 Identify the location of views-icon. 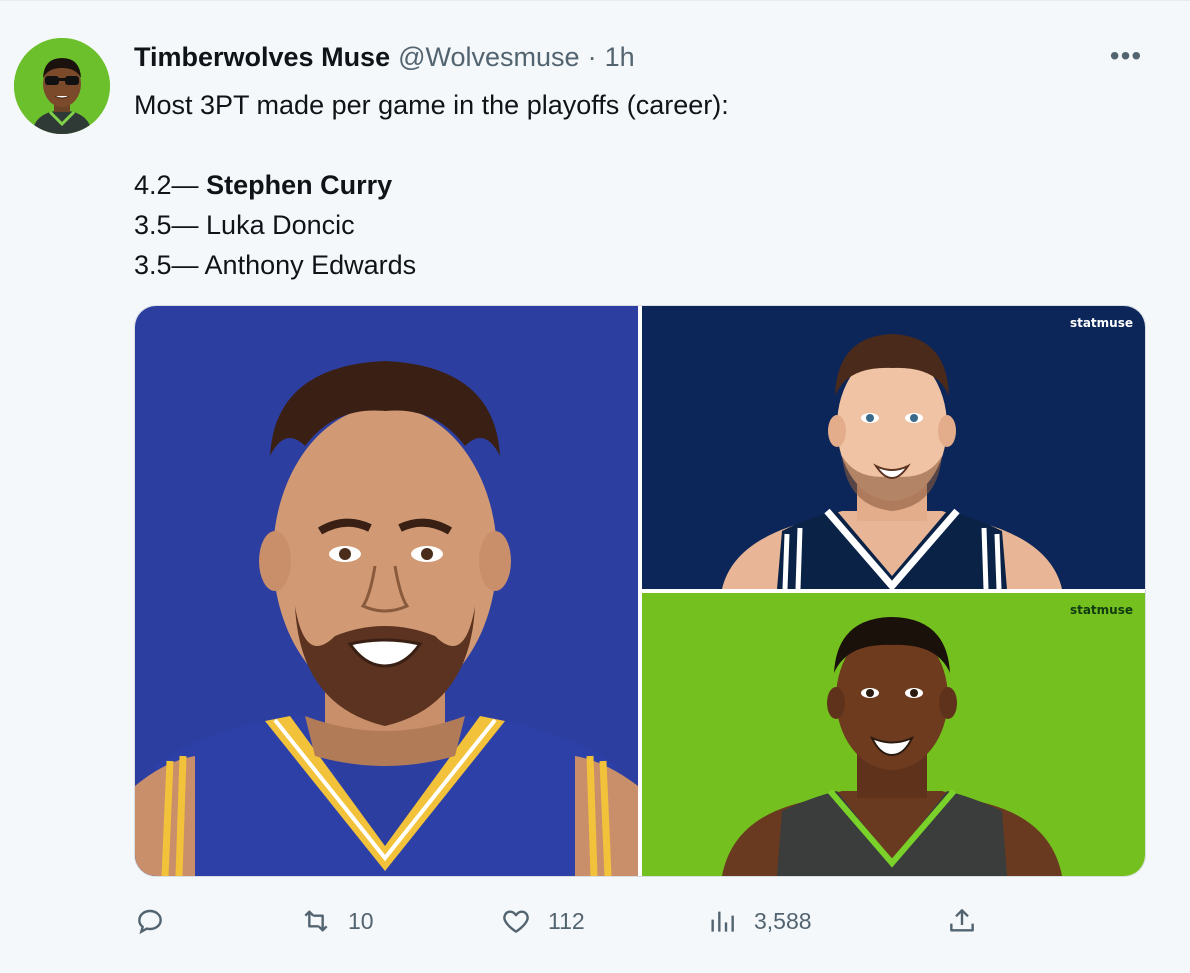
(722, 921).